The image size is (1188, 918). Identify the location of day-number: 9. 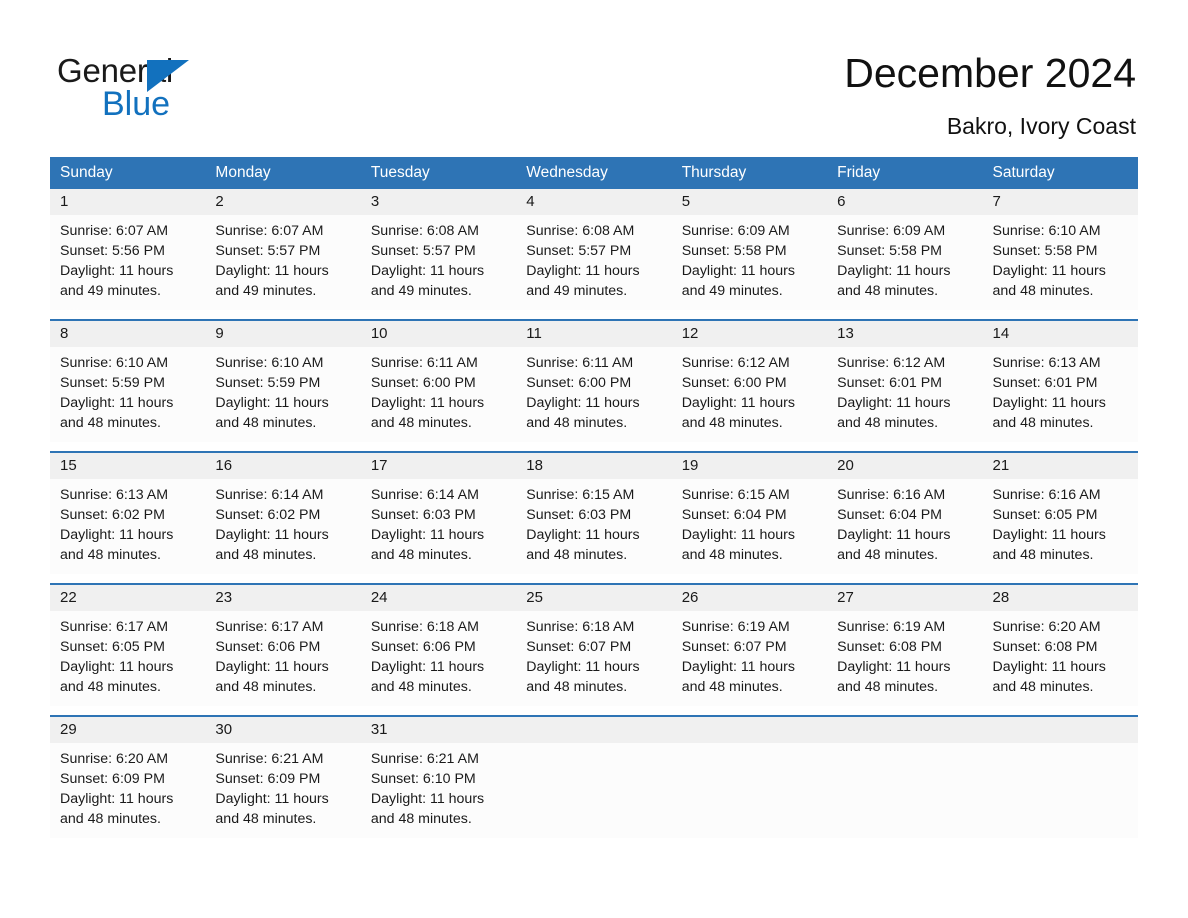
(282, 334).